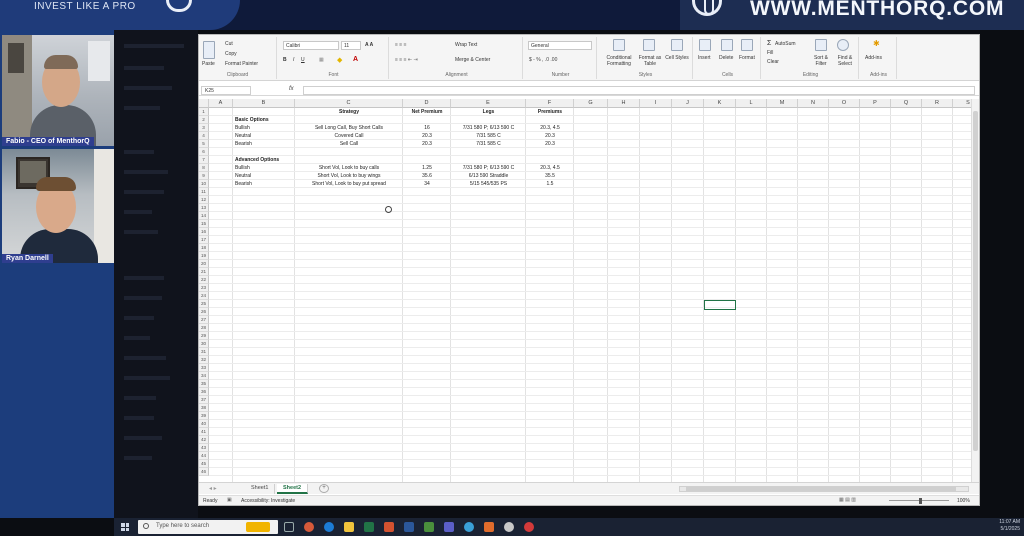  What do you see at coordinates (920, 501) in the screenshot?
I see `zoom-slider-handle` at bounding box center [920, 501].